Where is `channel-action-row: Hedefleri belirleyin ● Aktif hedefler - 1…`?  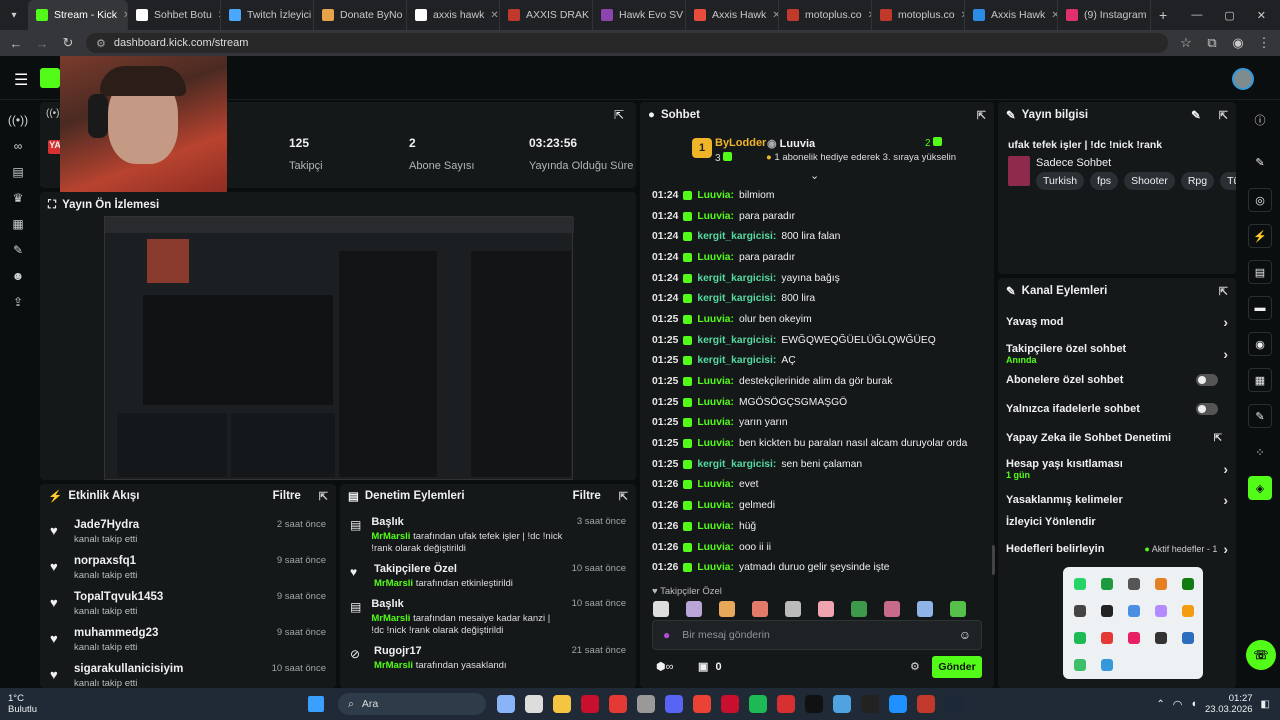 channel-action-row: Hedefleri belirleyin ● Aktif hedefler - 1… is located at coordinates (1117, 549).